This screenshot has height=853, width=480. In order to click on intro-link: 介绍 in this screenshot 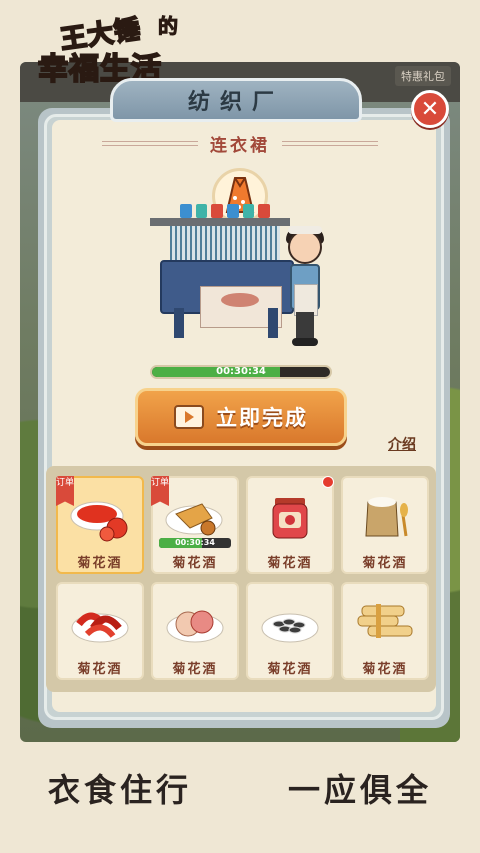, I will do `click(402, 444)`.